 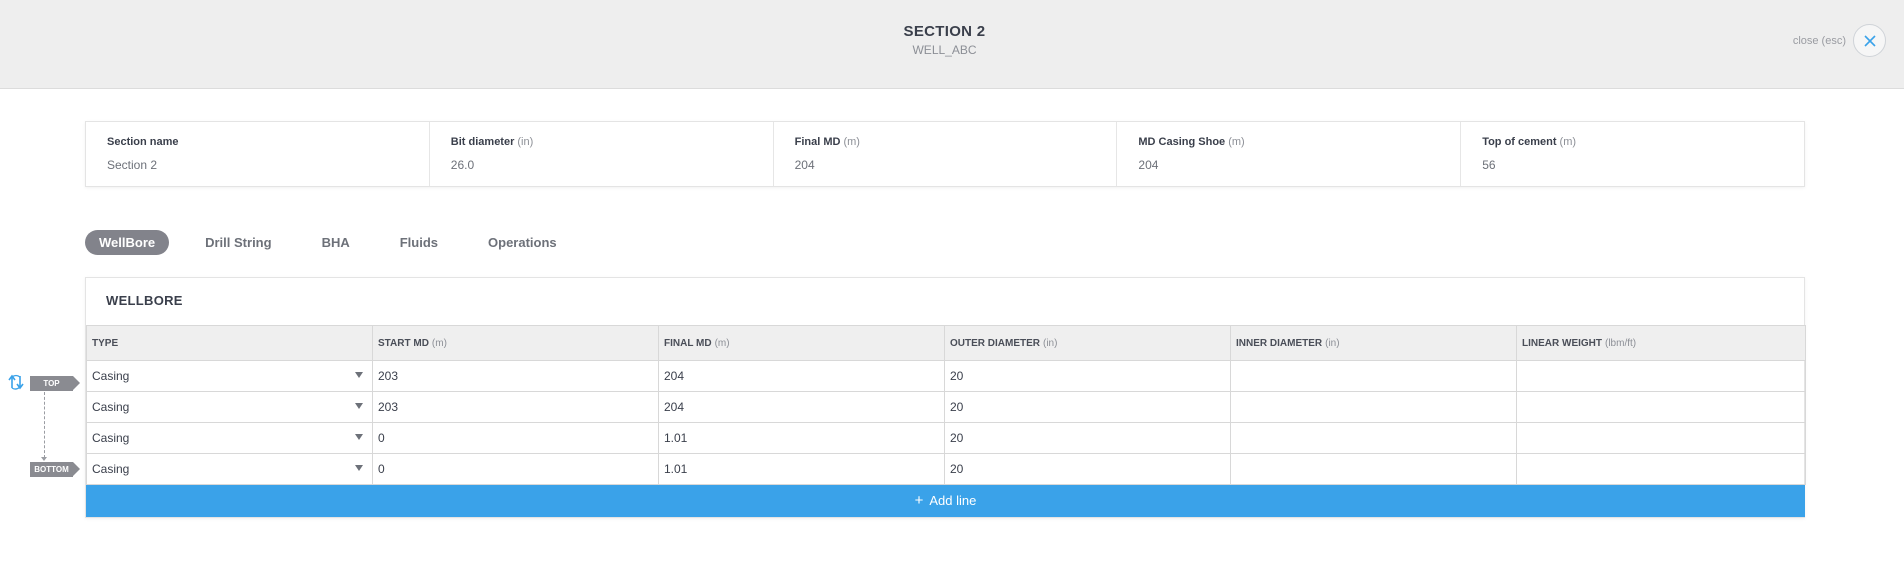 I want to click on summary-section-name: Section name Section 2, so click(x=258, y=154).